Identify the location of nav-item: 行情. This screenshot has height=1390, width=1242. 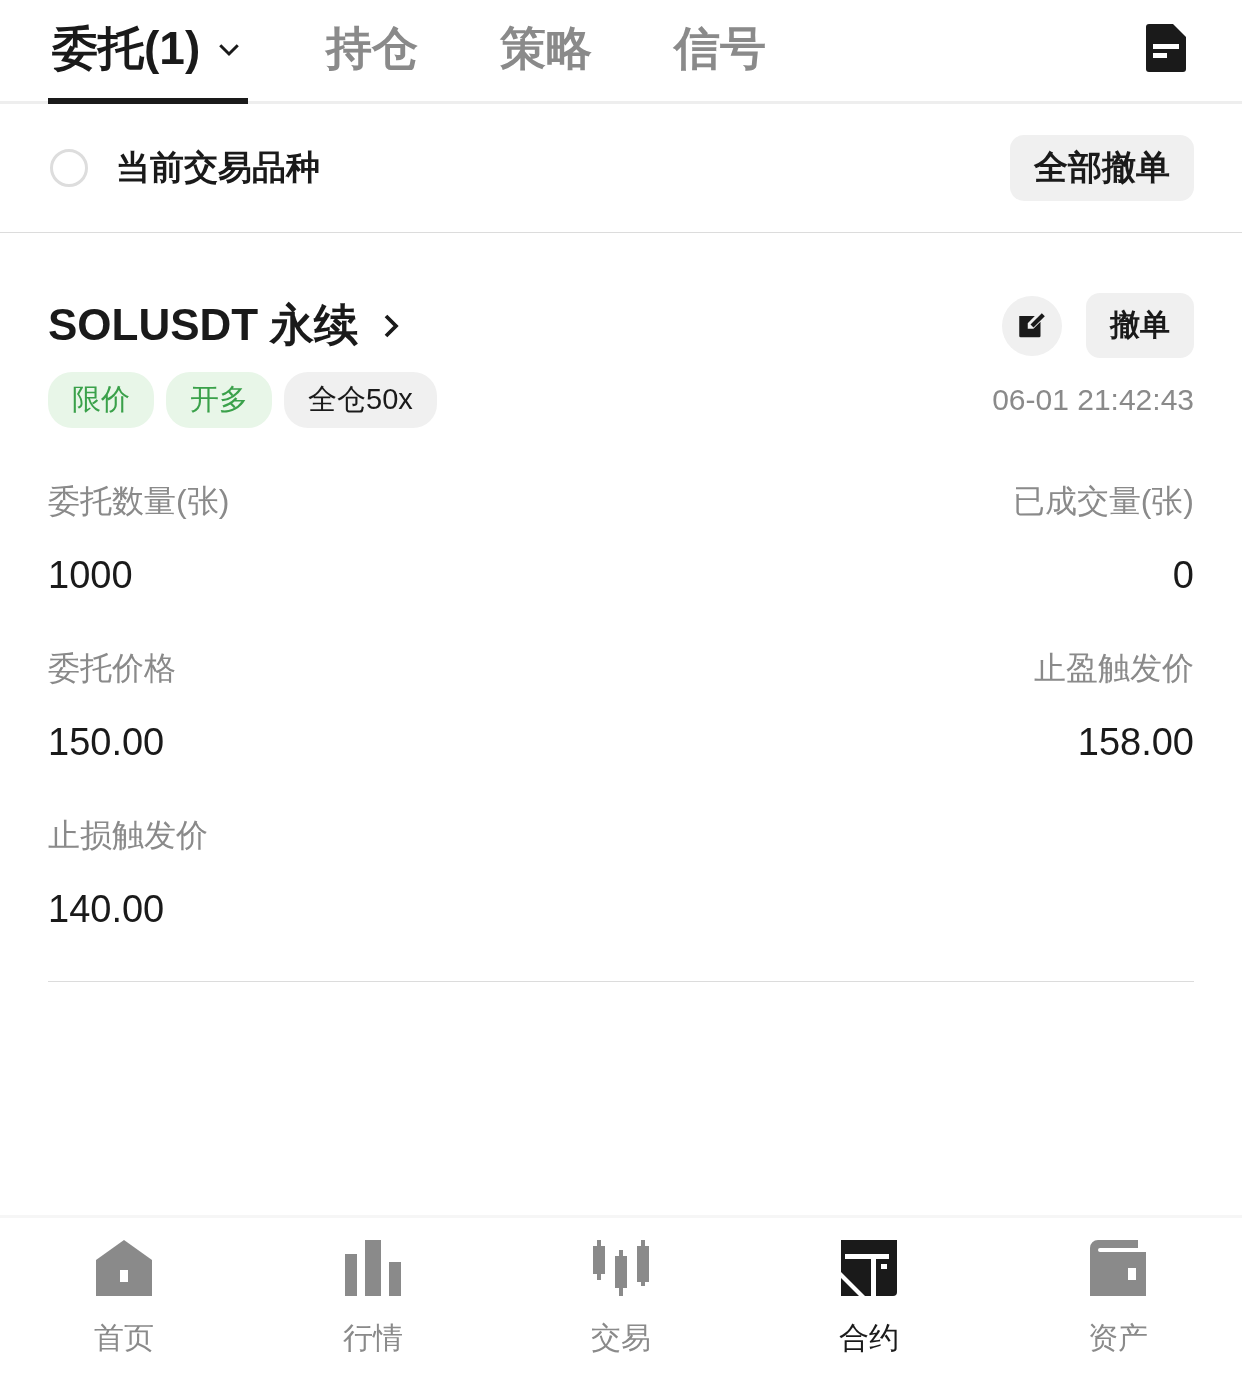
(372, 1315).